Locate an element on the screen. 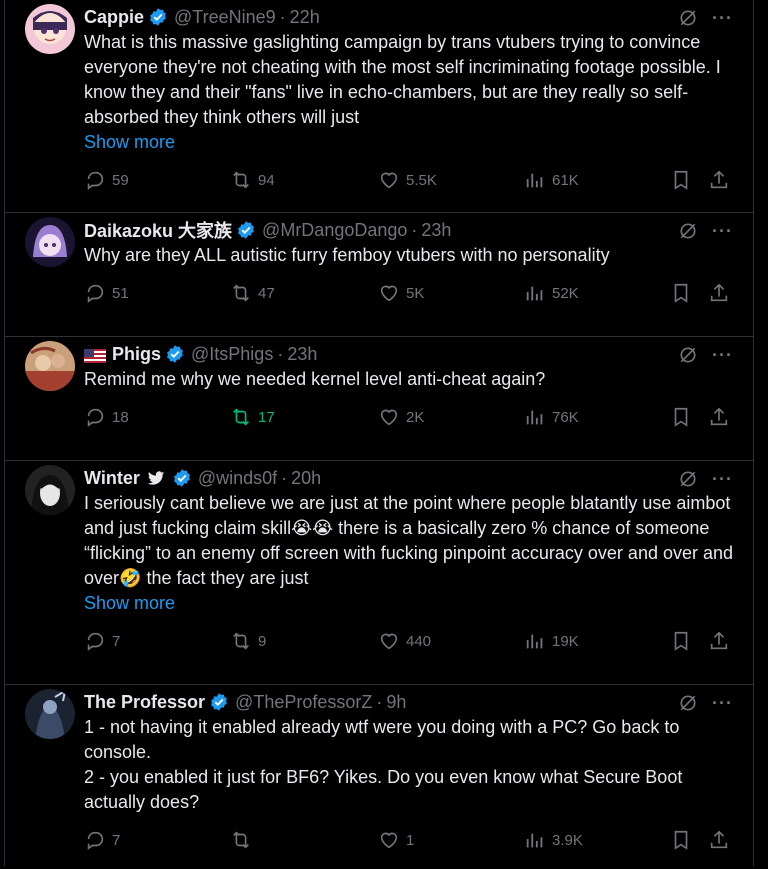 Image resolution: width=768 pixels, height=869 pixels. reply-icon is located at coordinates (95, 293).